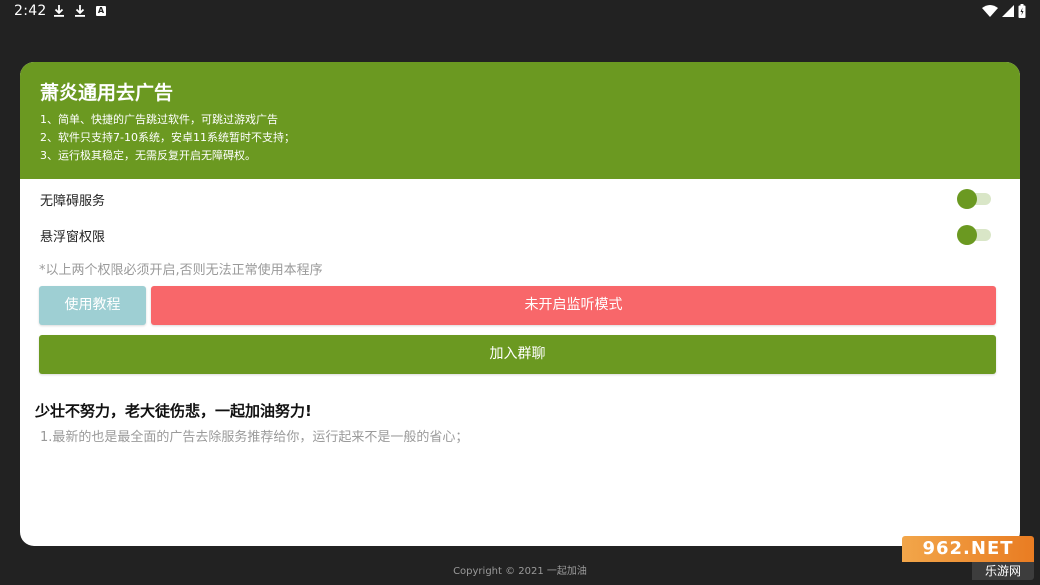 The width and height of the screenshot is (1040, 585). Describe the element at coordinates (520, 198) in the screenshot. I see `accessibility-service-row: 无障碍服务` at that location.